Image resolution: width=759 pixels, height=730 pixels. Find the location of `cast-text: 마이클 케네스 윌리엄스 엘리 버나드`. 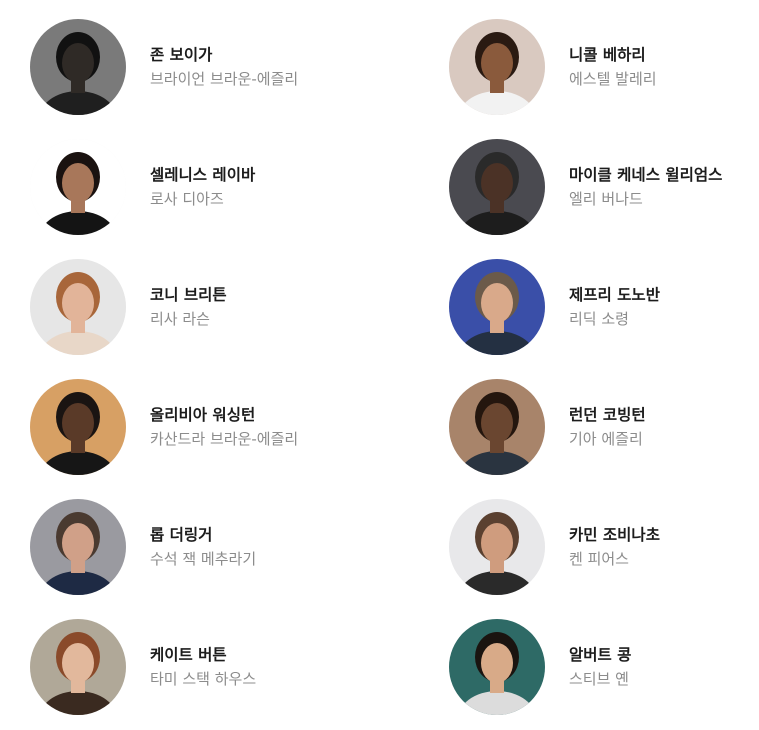

cast-text: 마이클 케네스 윌리엄스 엘리 버나드 is located at coordinates (645, 187).